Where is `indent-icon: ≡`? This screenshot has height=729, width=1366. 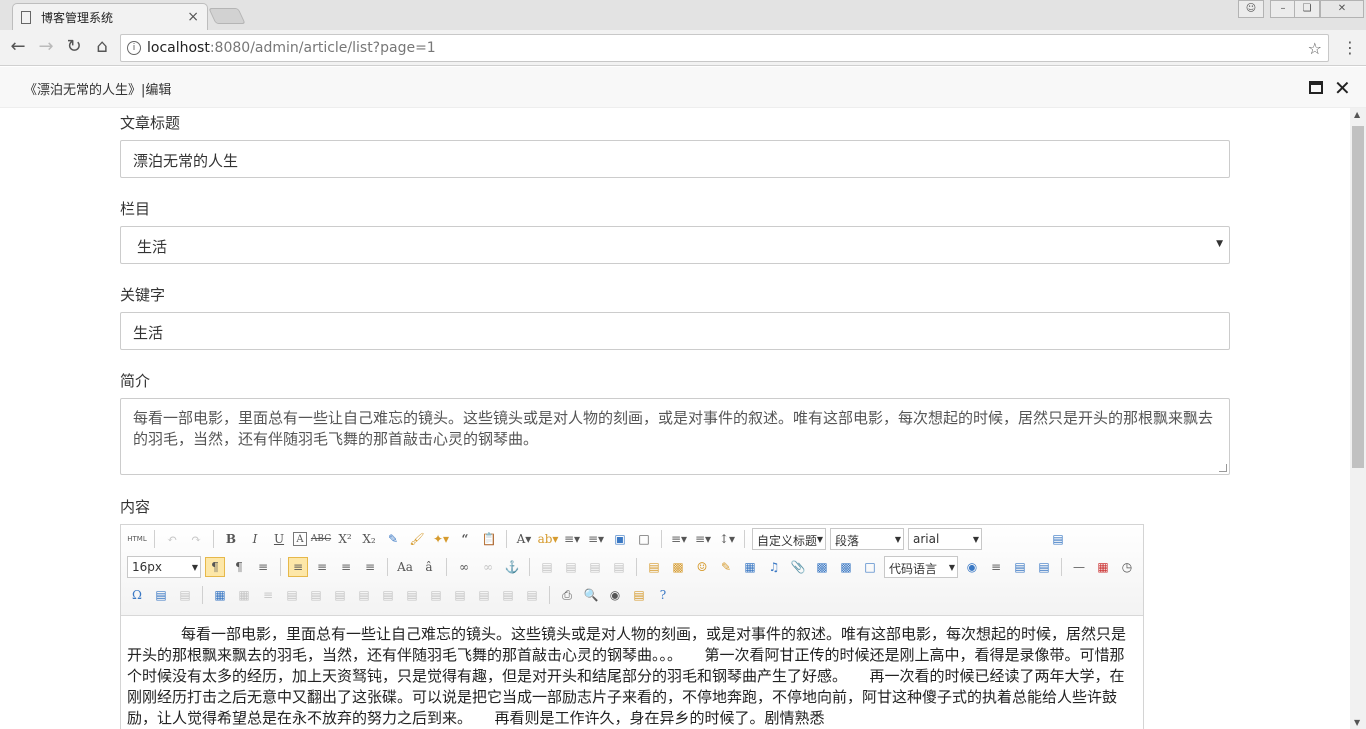
indent-icon: ≡ is located at coordinates (263, 567).